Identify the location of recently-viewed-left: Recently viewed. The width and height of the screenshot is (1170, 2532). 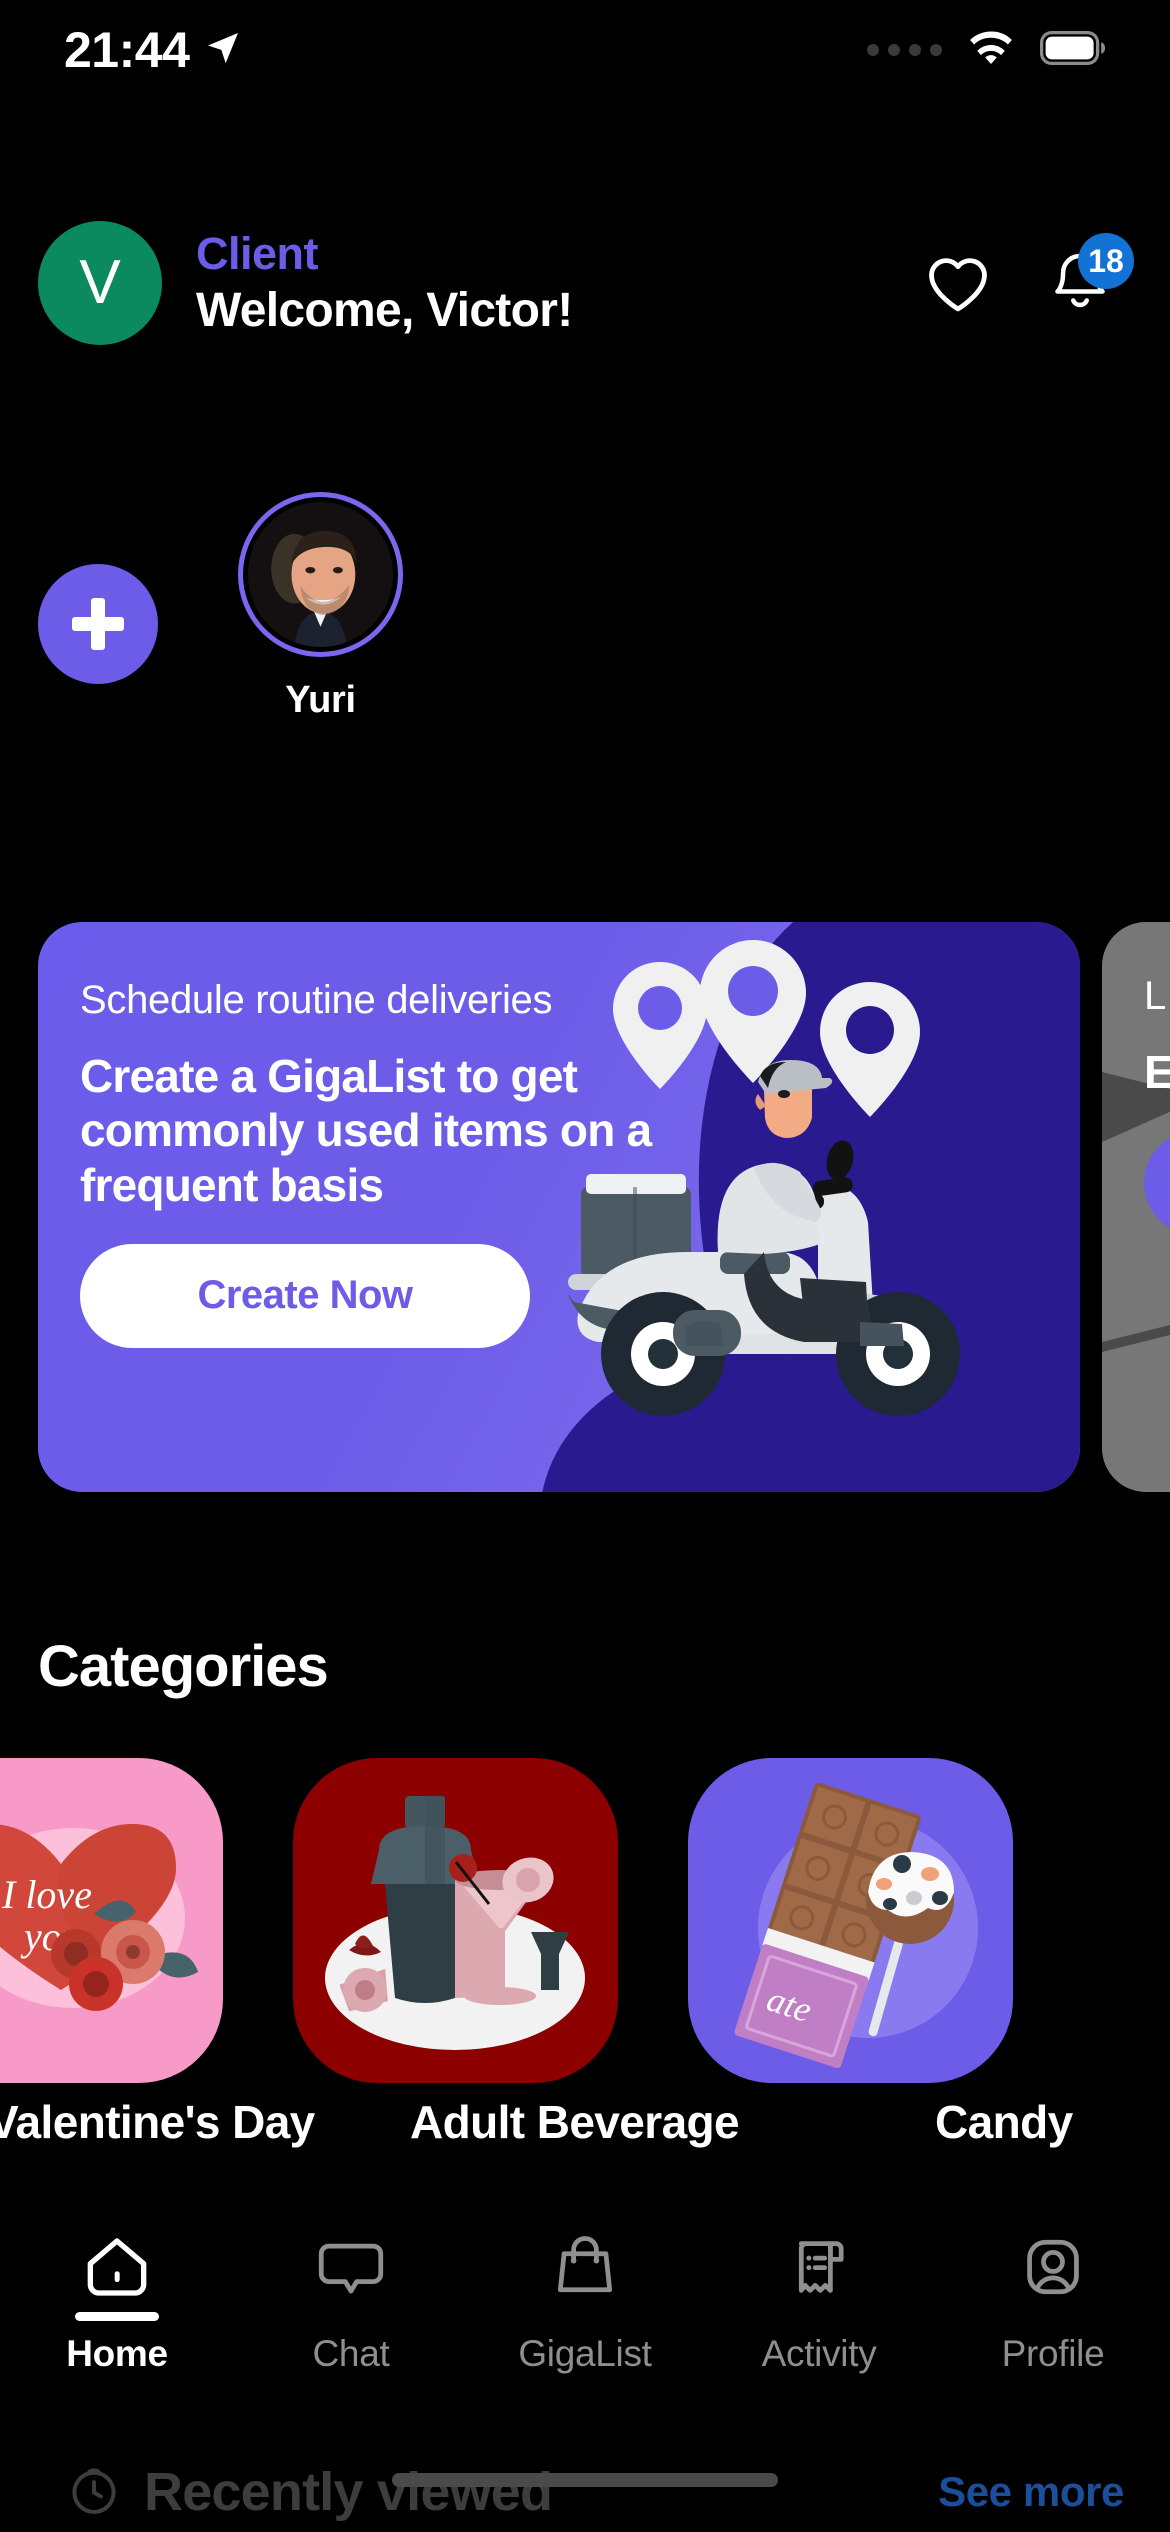
(309, 2492).